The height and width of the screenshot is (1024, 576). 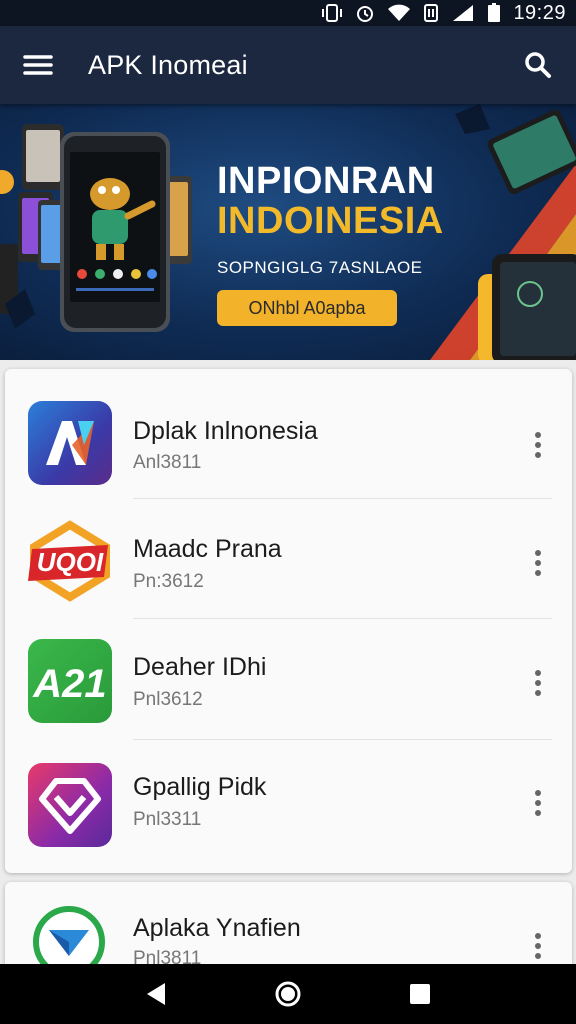 What do you see at coordinates (539, 12) in the screenshot?
I see `status-time: 19:29` at bounding box center [539, 12].